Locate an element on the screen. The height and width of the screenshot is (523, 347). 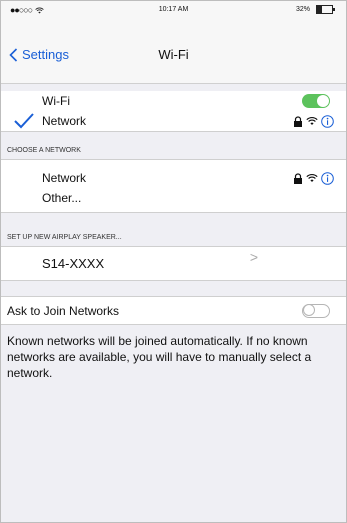
wifi-label: Wi-Fi is located at coordinates (56, 101).